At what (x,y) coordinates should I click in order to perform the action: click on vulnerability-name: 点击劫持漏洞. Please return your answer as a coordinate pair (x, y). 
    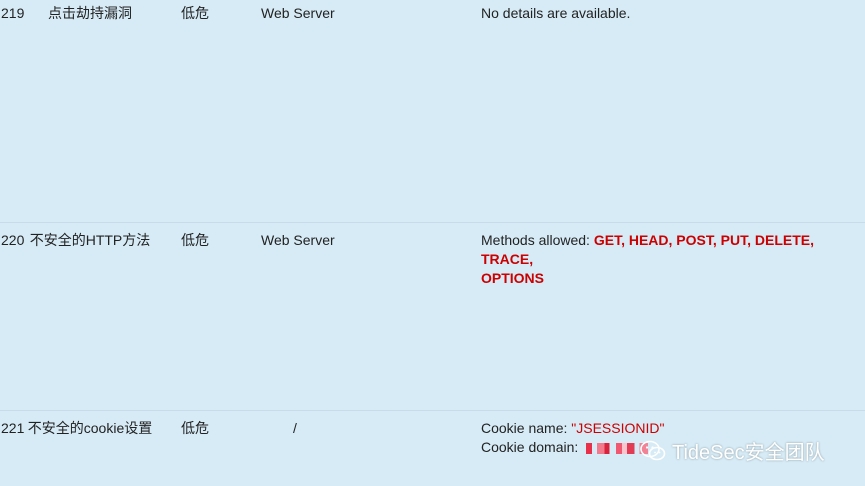
    Looking at the image, I should click on (90, 13).